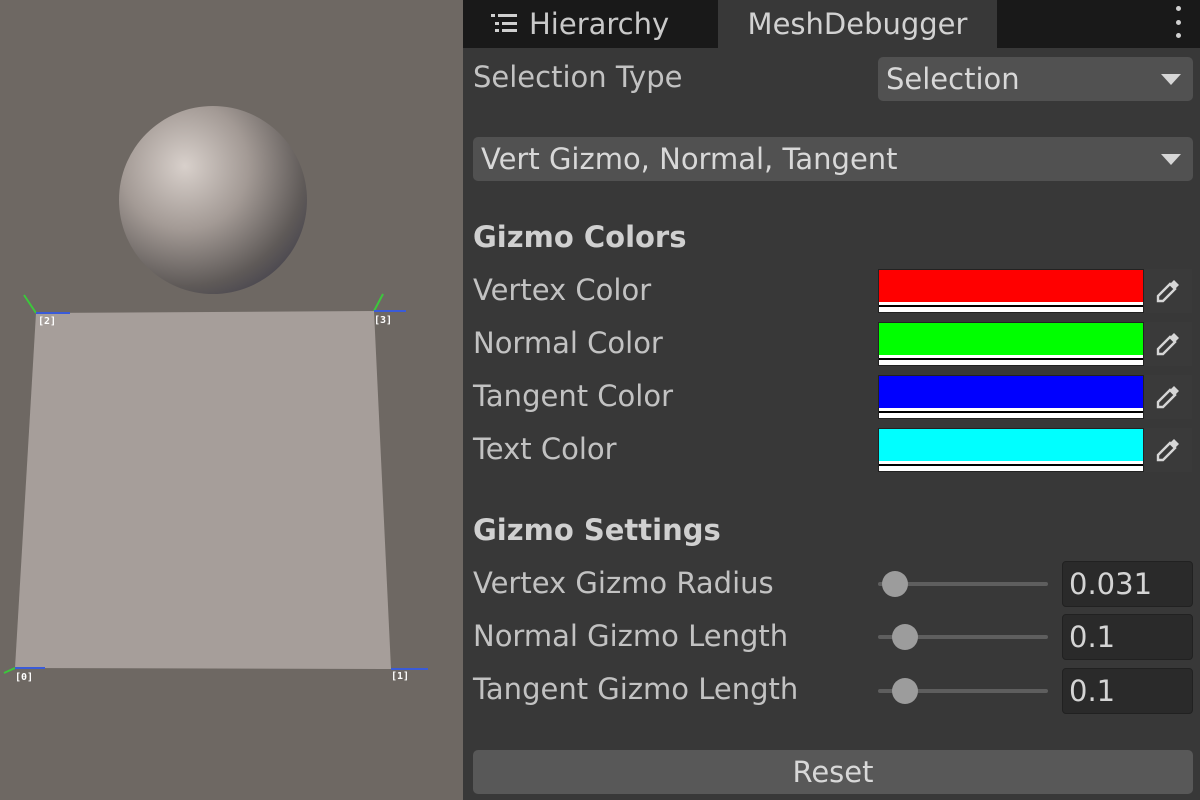 This screenshot has height=800, width=1200. I want to click on tangent-color-field, so click(1011, 397).